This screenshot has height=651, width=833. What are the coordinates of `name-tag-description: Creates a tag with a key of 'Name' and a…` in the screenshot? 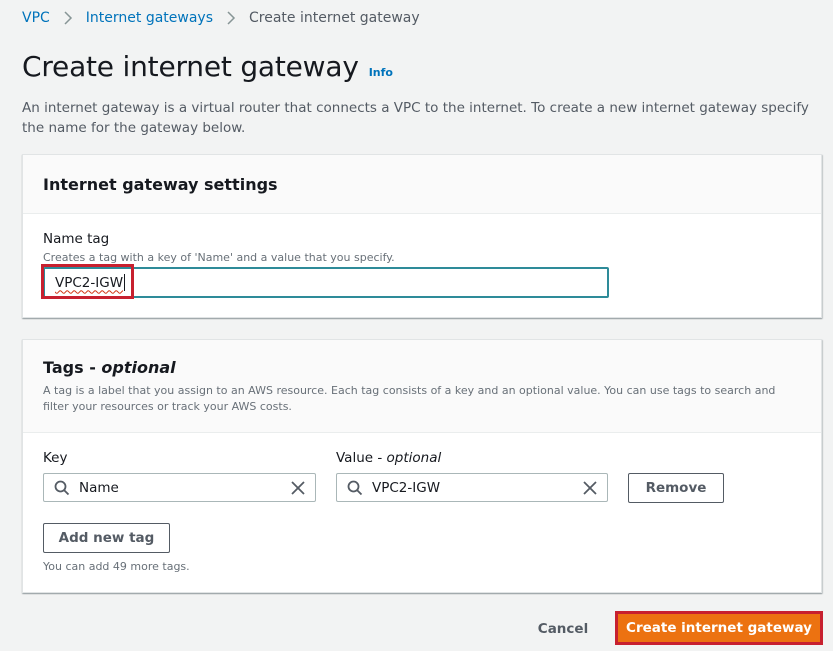 It's located at (219, 257).